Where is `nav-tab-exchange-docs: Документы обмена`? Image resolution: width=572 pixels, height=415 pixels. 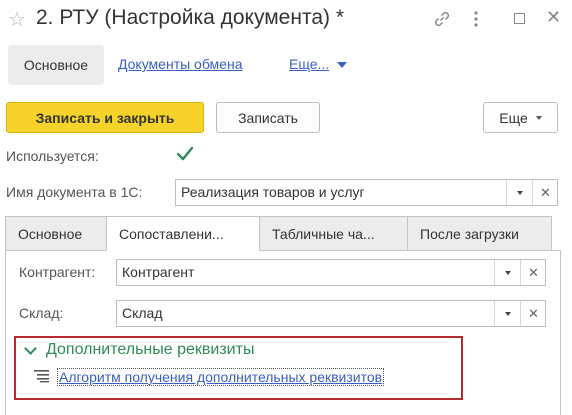
nav-tab-exchange-docs: Документы обмена is located at coordinates (180, 64).